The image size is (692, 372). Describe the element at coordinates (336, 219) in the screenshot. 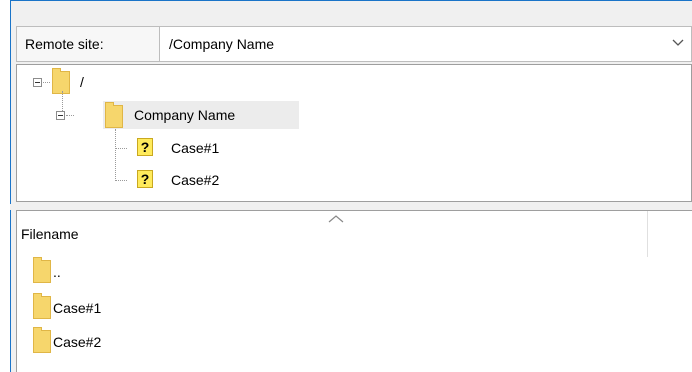

I see `sort-ascending-icon` at that location.